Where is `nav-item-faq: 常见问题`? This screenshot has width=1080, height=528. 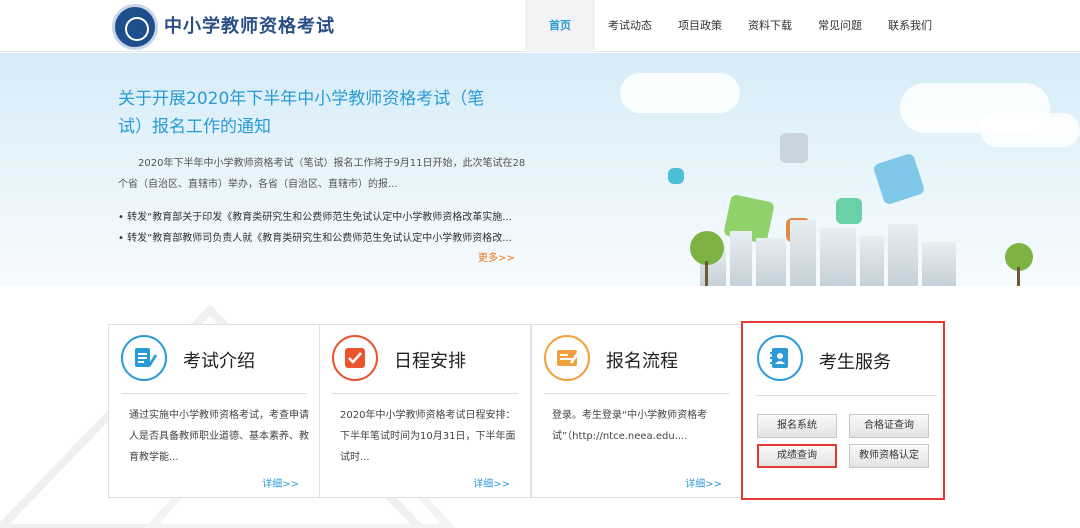
nav-item-faq: 常见问题 is located at coordinates (840, 26).